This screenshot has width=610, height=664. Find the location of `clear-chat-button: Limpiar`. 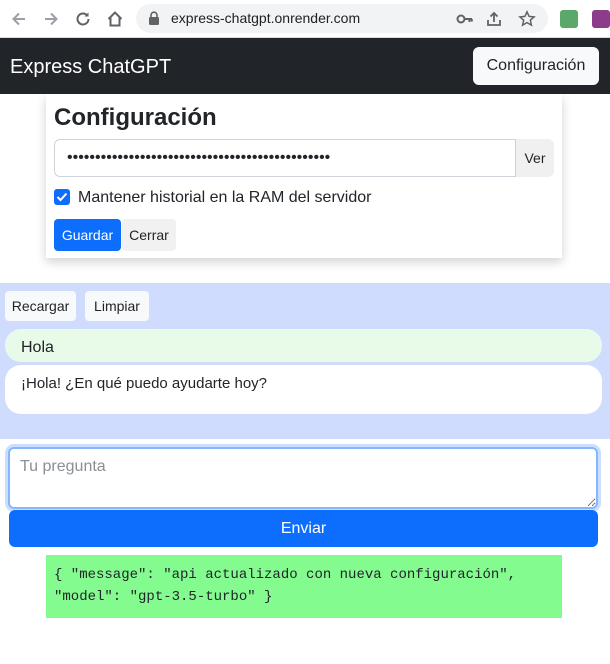

clear-chat-button: Limpiar is located at coordinates (117, 306).